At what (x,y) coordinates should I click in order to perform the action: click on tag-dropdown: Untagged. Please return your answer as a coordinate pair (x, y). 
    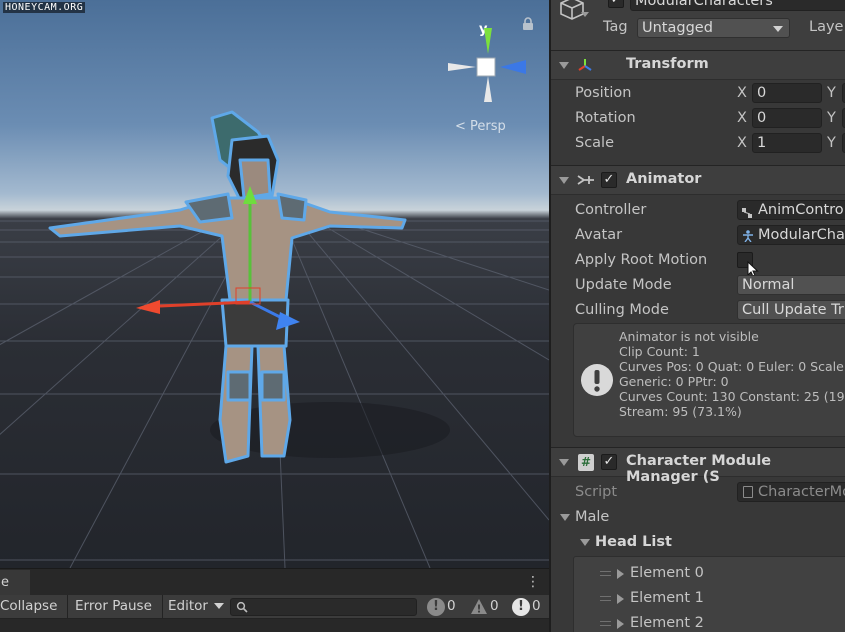
    Looking at the image, I should click on (713, 28).